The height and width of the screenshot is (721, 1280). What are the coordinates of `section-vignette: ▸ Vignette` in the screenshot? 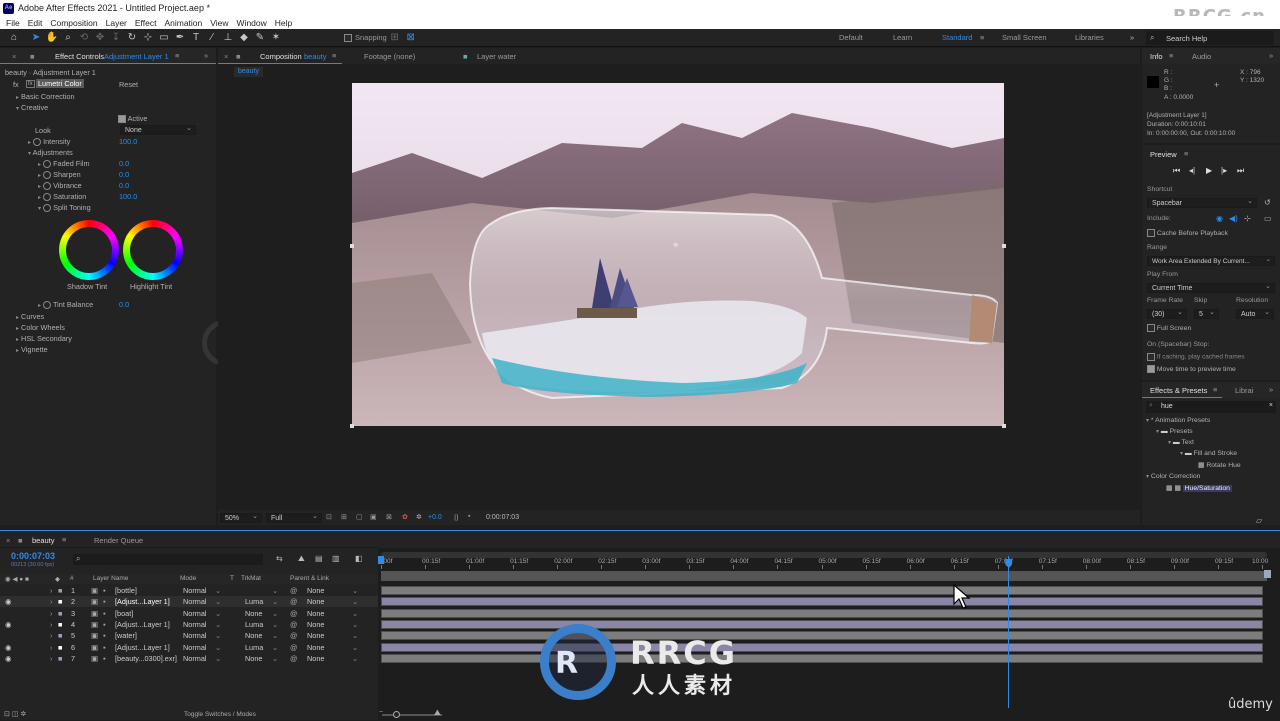 It's located at (32, 349).